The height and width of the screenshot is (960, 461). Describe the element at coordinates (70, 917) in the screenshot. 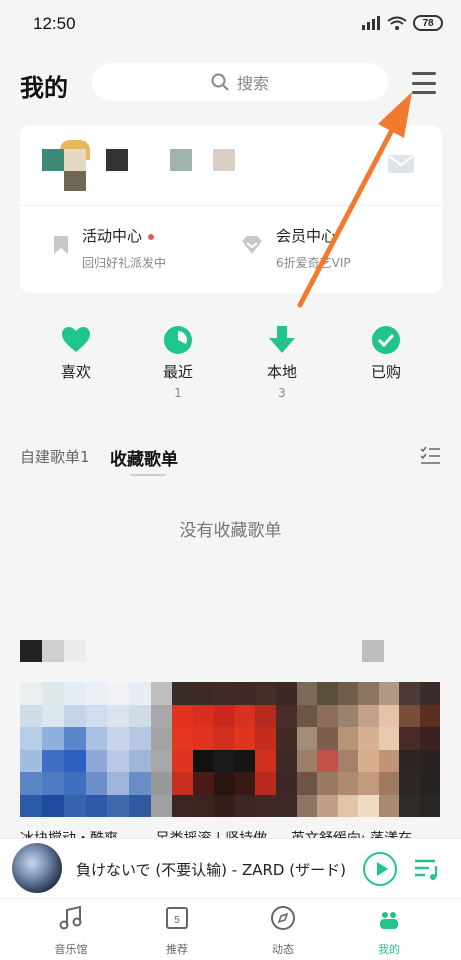

I see `music-note-icon` at that location.